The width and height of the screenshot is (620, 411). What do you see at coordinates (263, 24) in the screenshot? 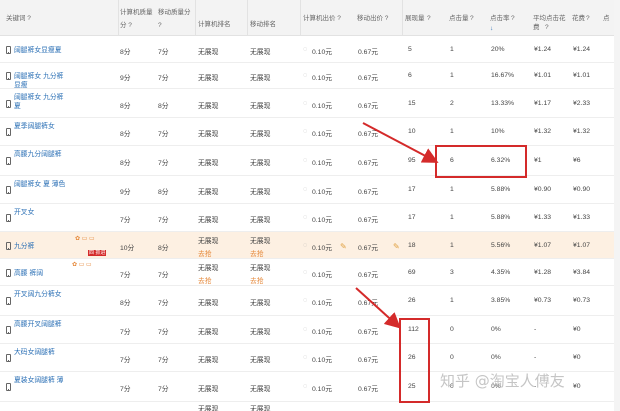
I see `header-mobile-rank: 移动排名` at bounding box center [263, 24].